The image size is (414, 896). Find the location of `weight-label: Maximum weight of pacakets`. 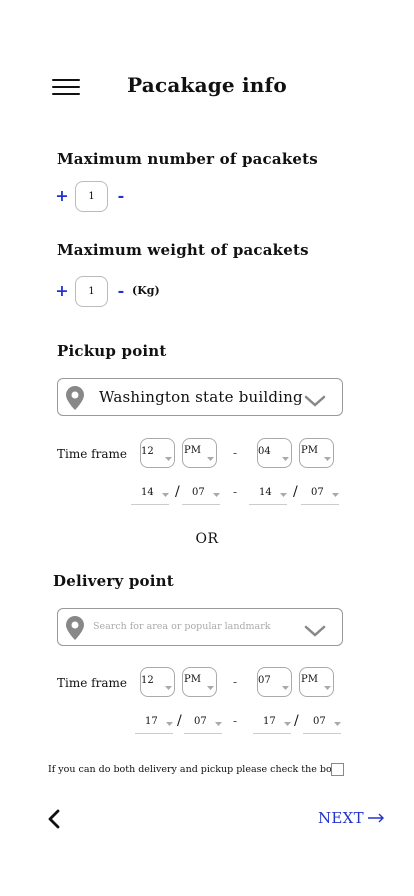

weight-label: Maximum weight of pacakets is located at coordinates (183, 250).